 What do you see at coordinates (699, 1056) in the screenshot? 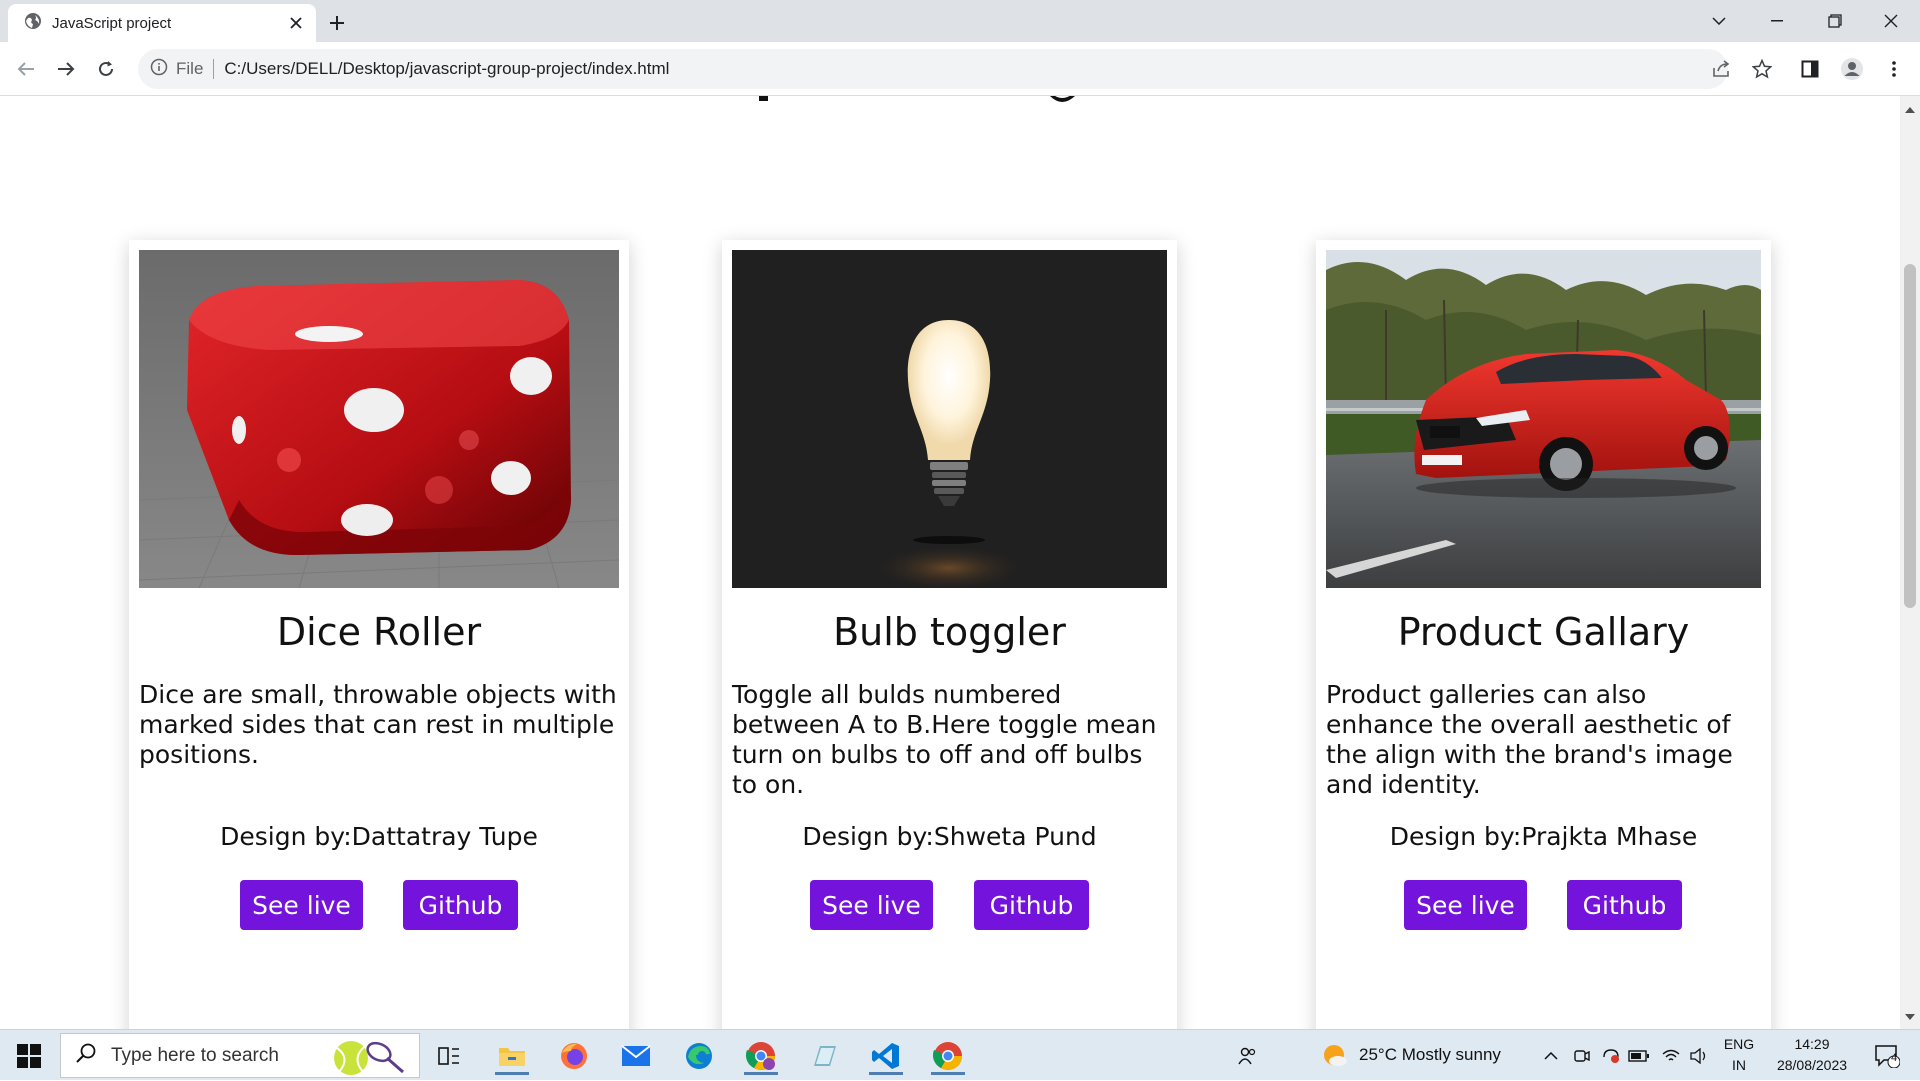
I see `edge-icon` at bounding box center [699, 1056].